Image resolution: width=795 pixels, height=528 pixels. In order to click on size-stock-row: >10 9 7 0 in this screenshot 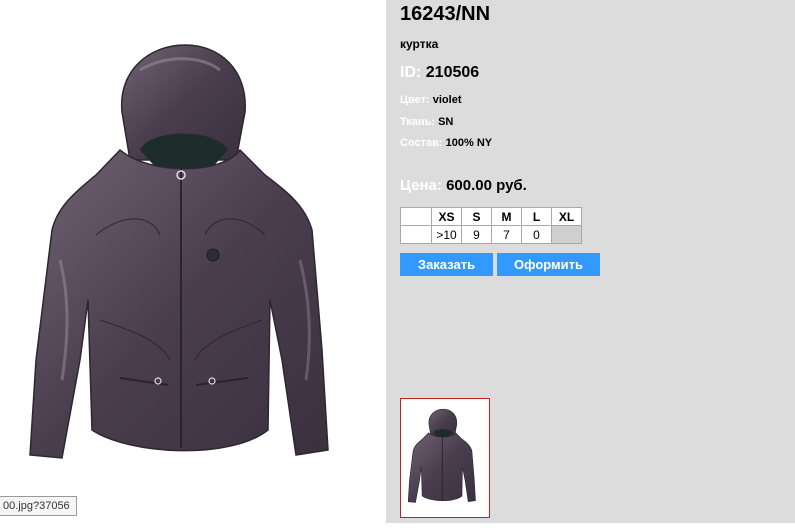, I will do `click(491, 234)`.